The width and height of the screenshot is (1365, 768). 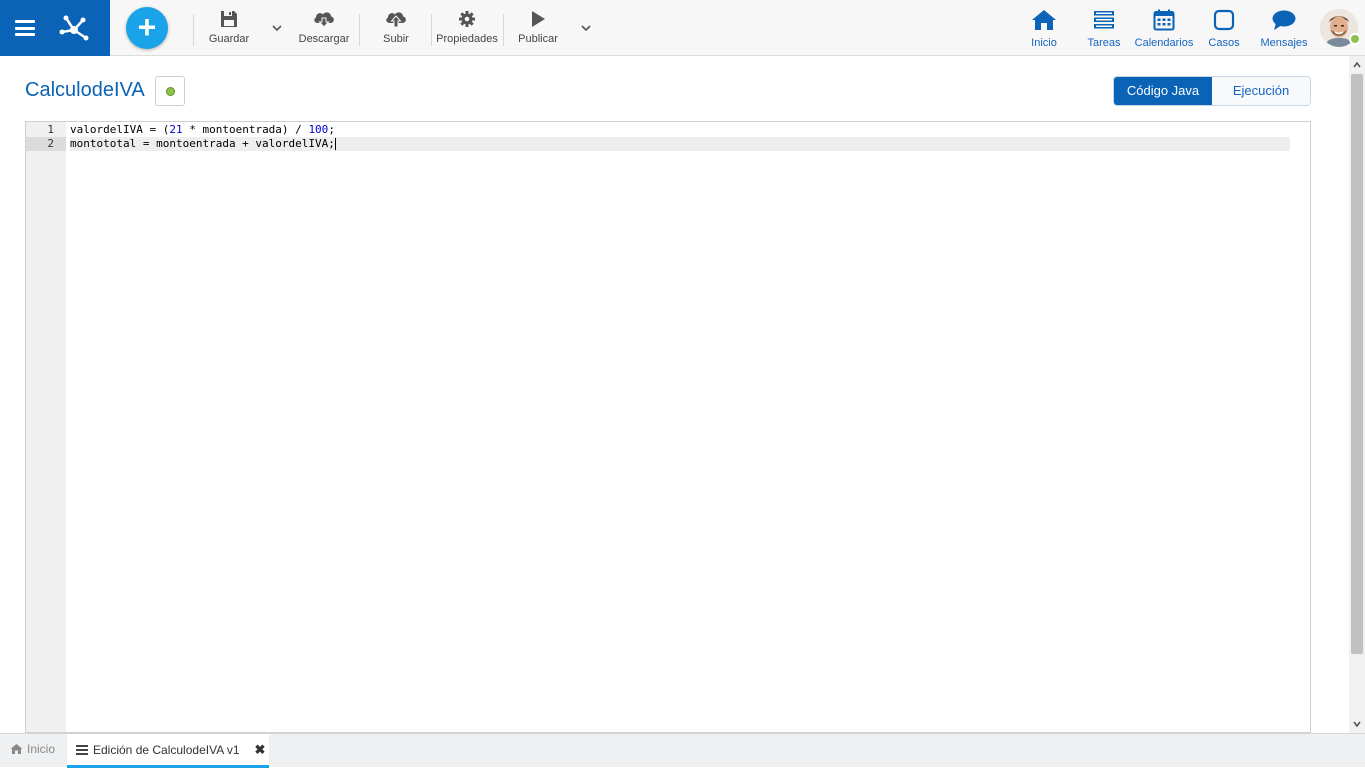 What do you see at coordinates (1164, 43) in the screenshot?
I see `nav-calendars-label: Calendarios` at bounding box center [1164, 43].